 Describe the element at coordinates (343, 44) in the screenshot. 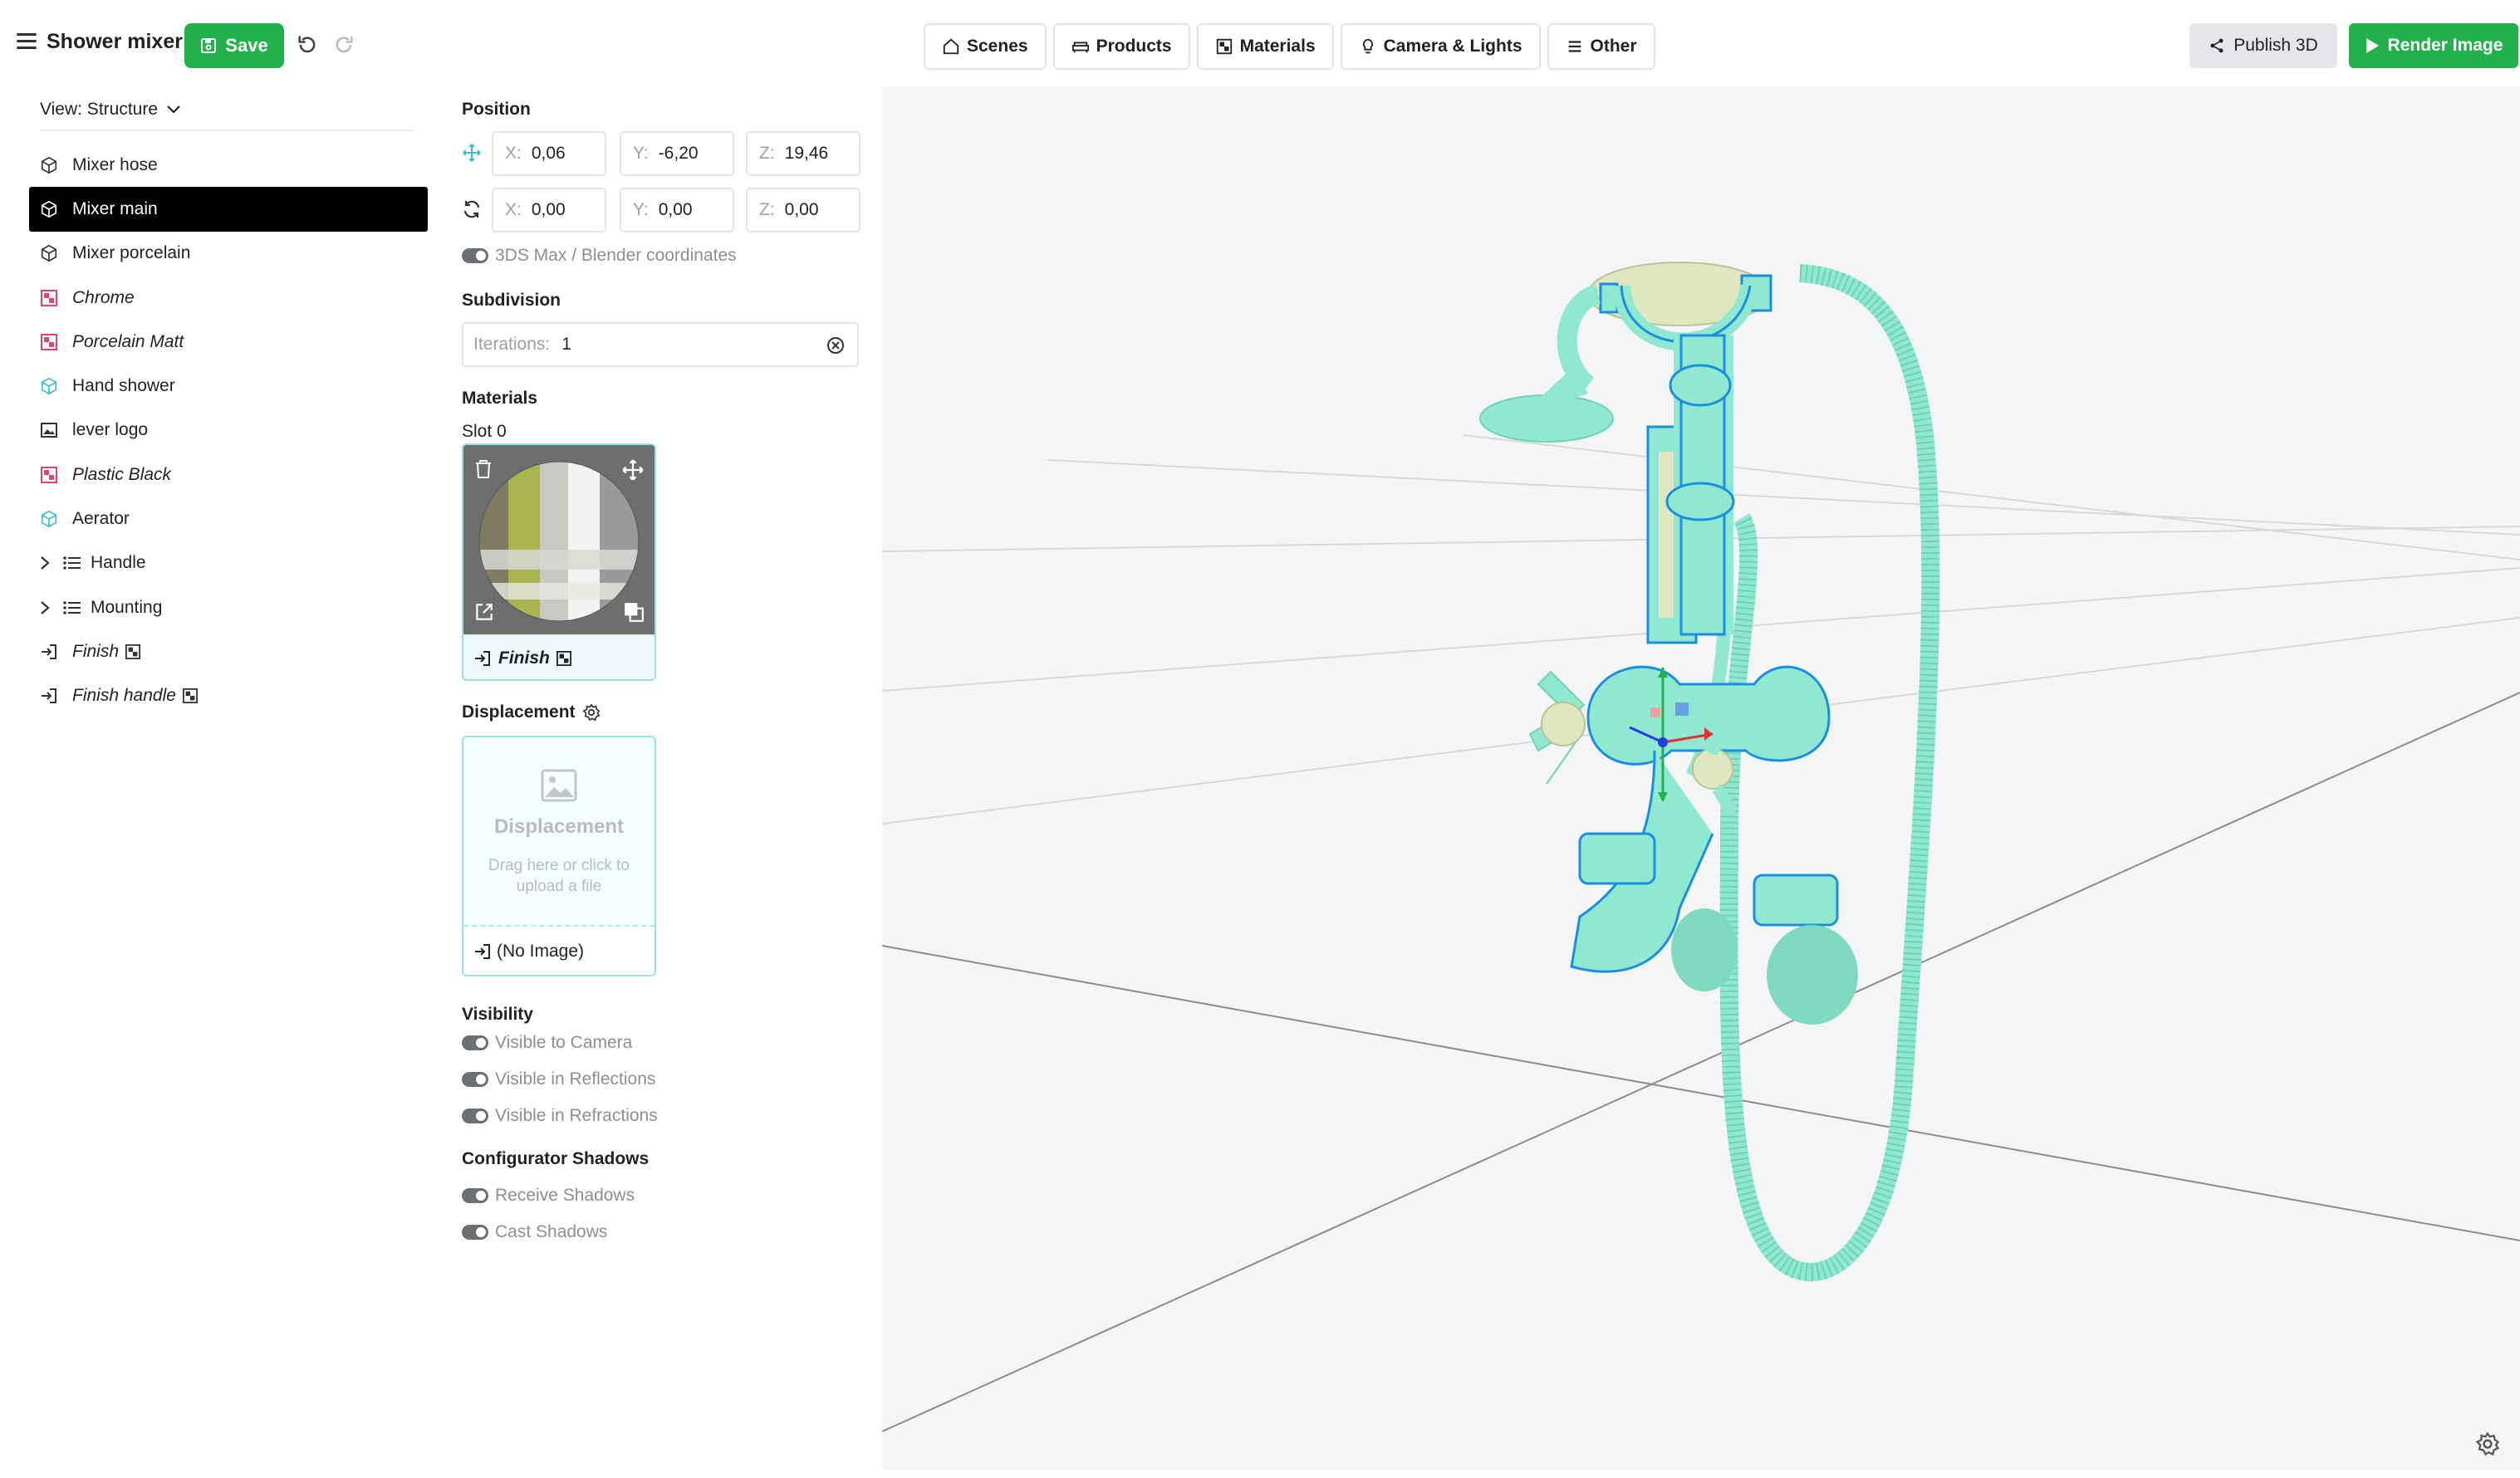

I see `redo-icon` at that location.